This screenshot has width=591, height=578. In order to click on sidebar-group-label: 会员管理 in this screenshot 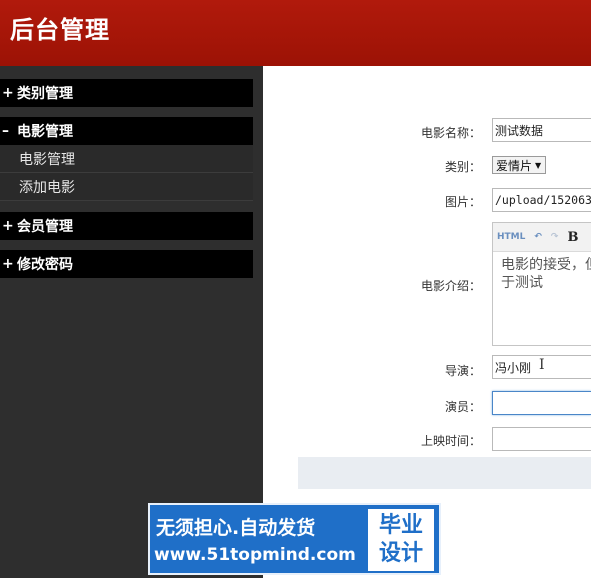, I will do `click(45, 227)`.